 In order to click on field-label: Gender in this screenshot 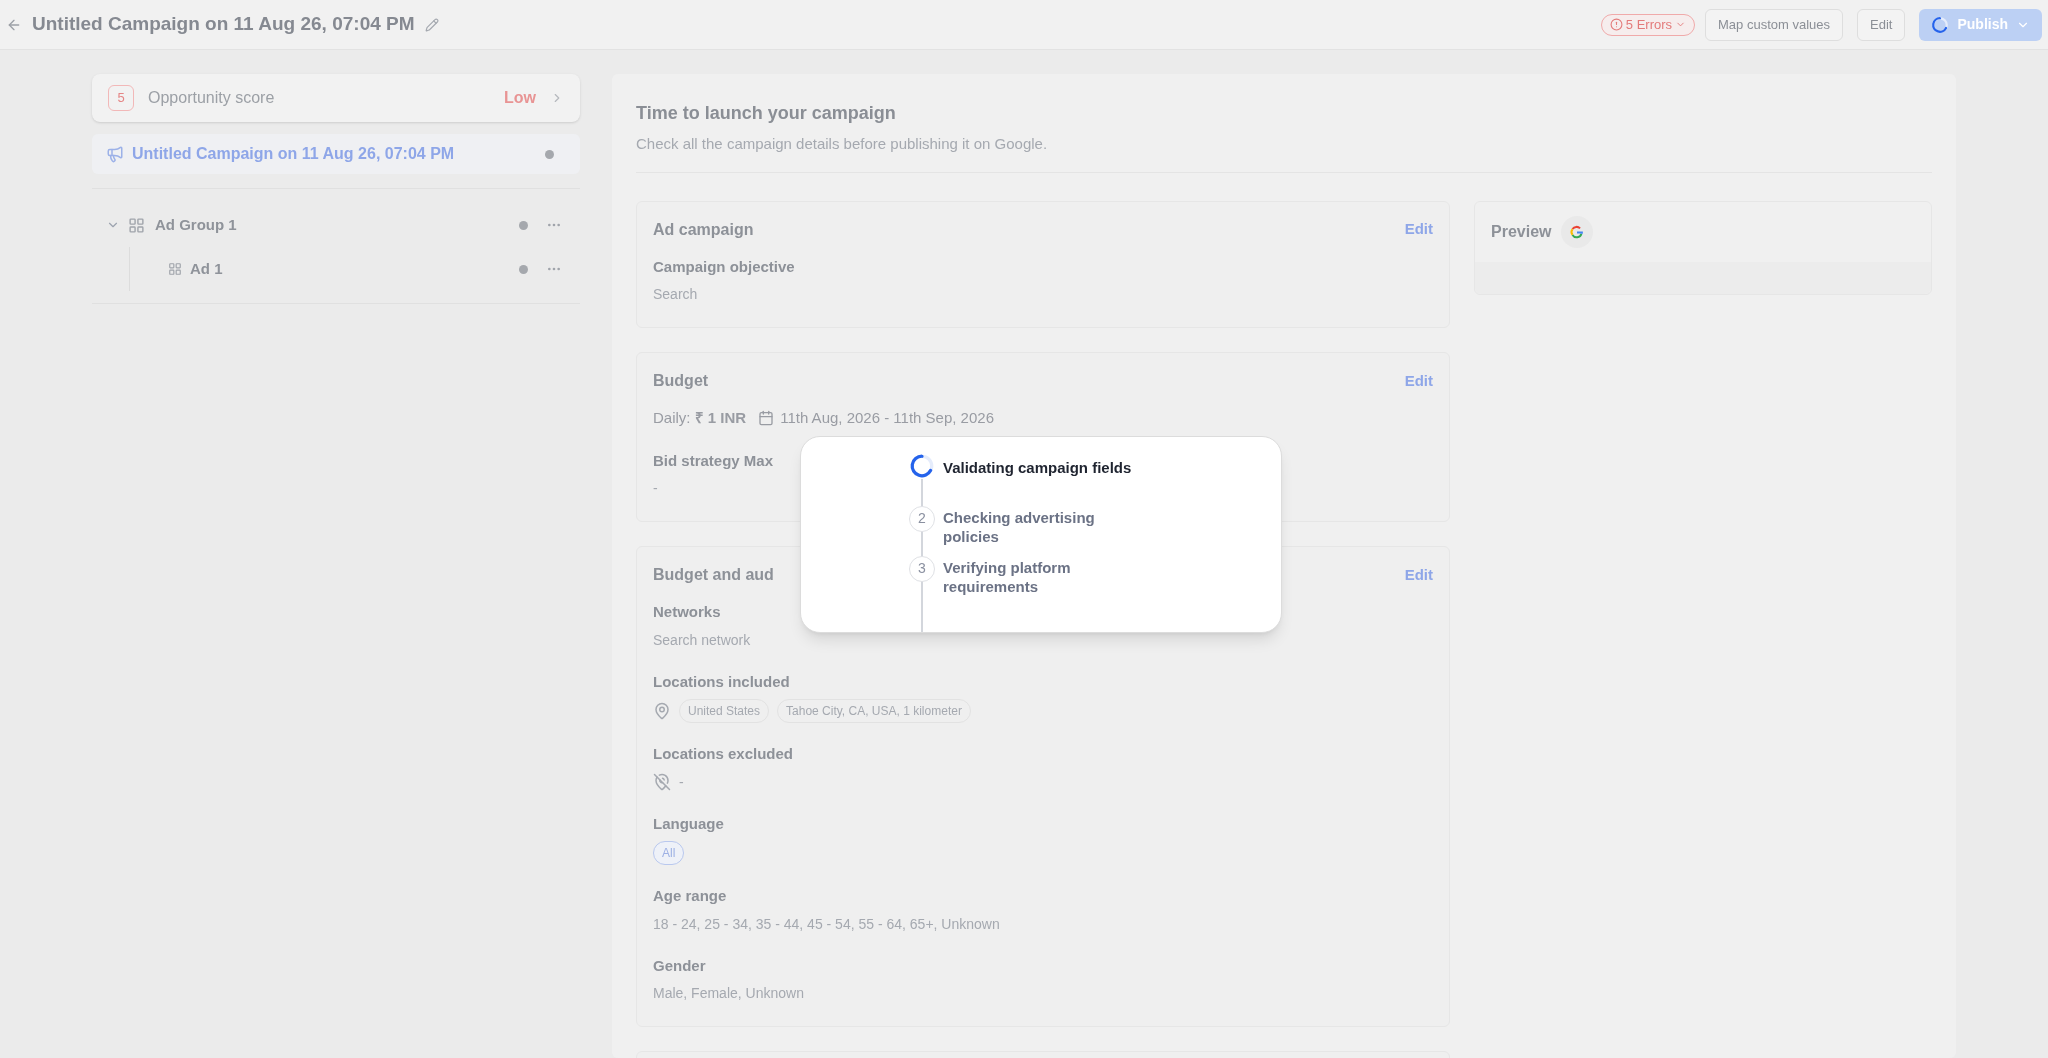, I will do `click(679, 965)`.